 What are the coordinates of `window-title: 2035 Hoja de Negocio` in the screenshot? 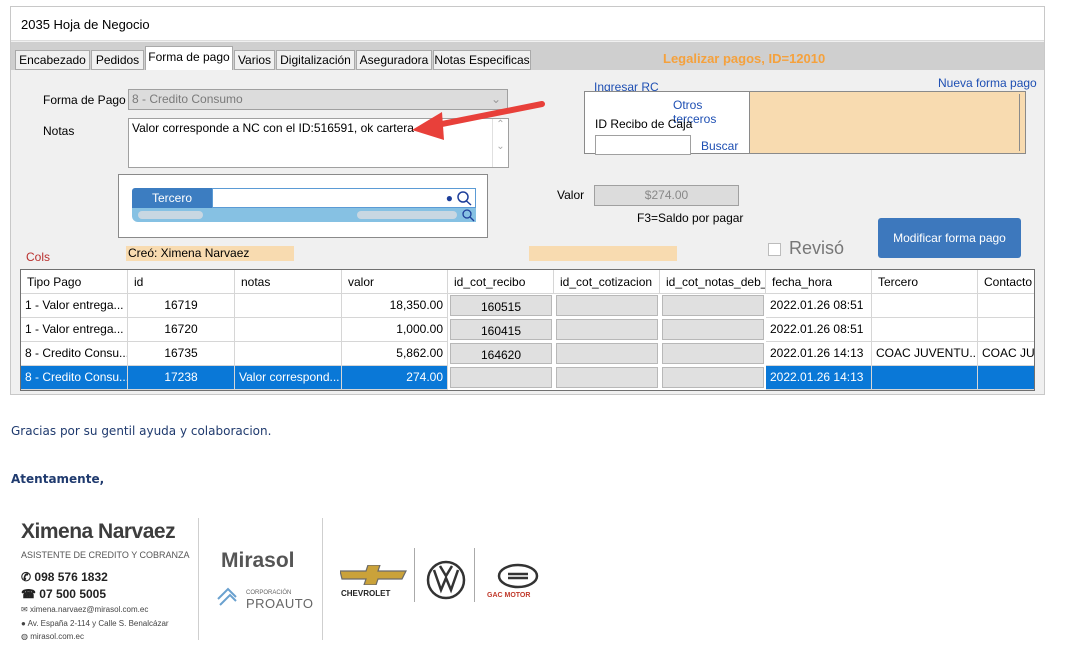 It's located at (85, 24).